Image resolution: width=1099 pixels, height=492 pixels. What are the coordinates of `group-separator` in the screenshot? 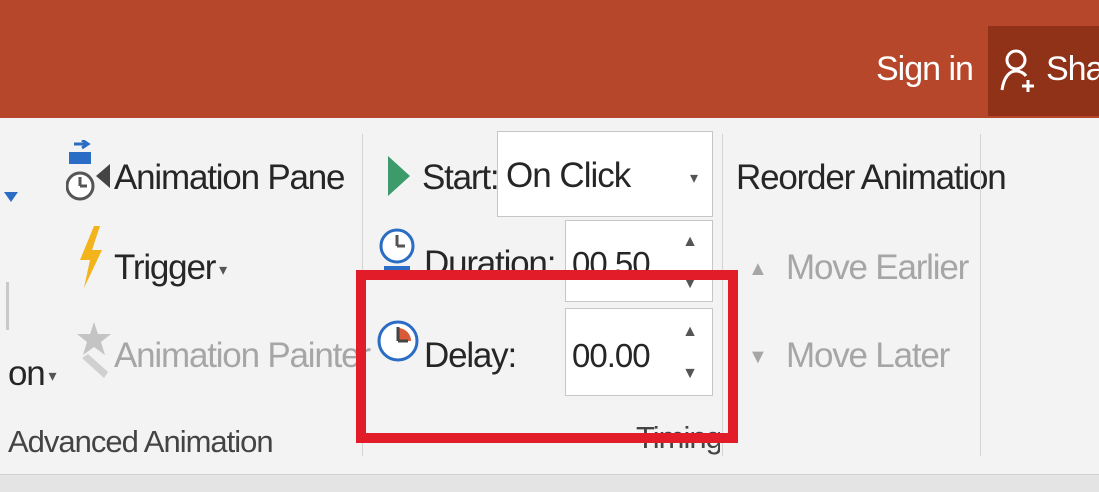 It's located at (980, 295).